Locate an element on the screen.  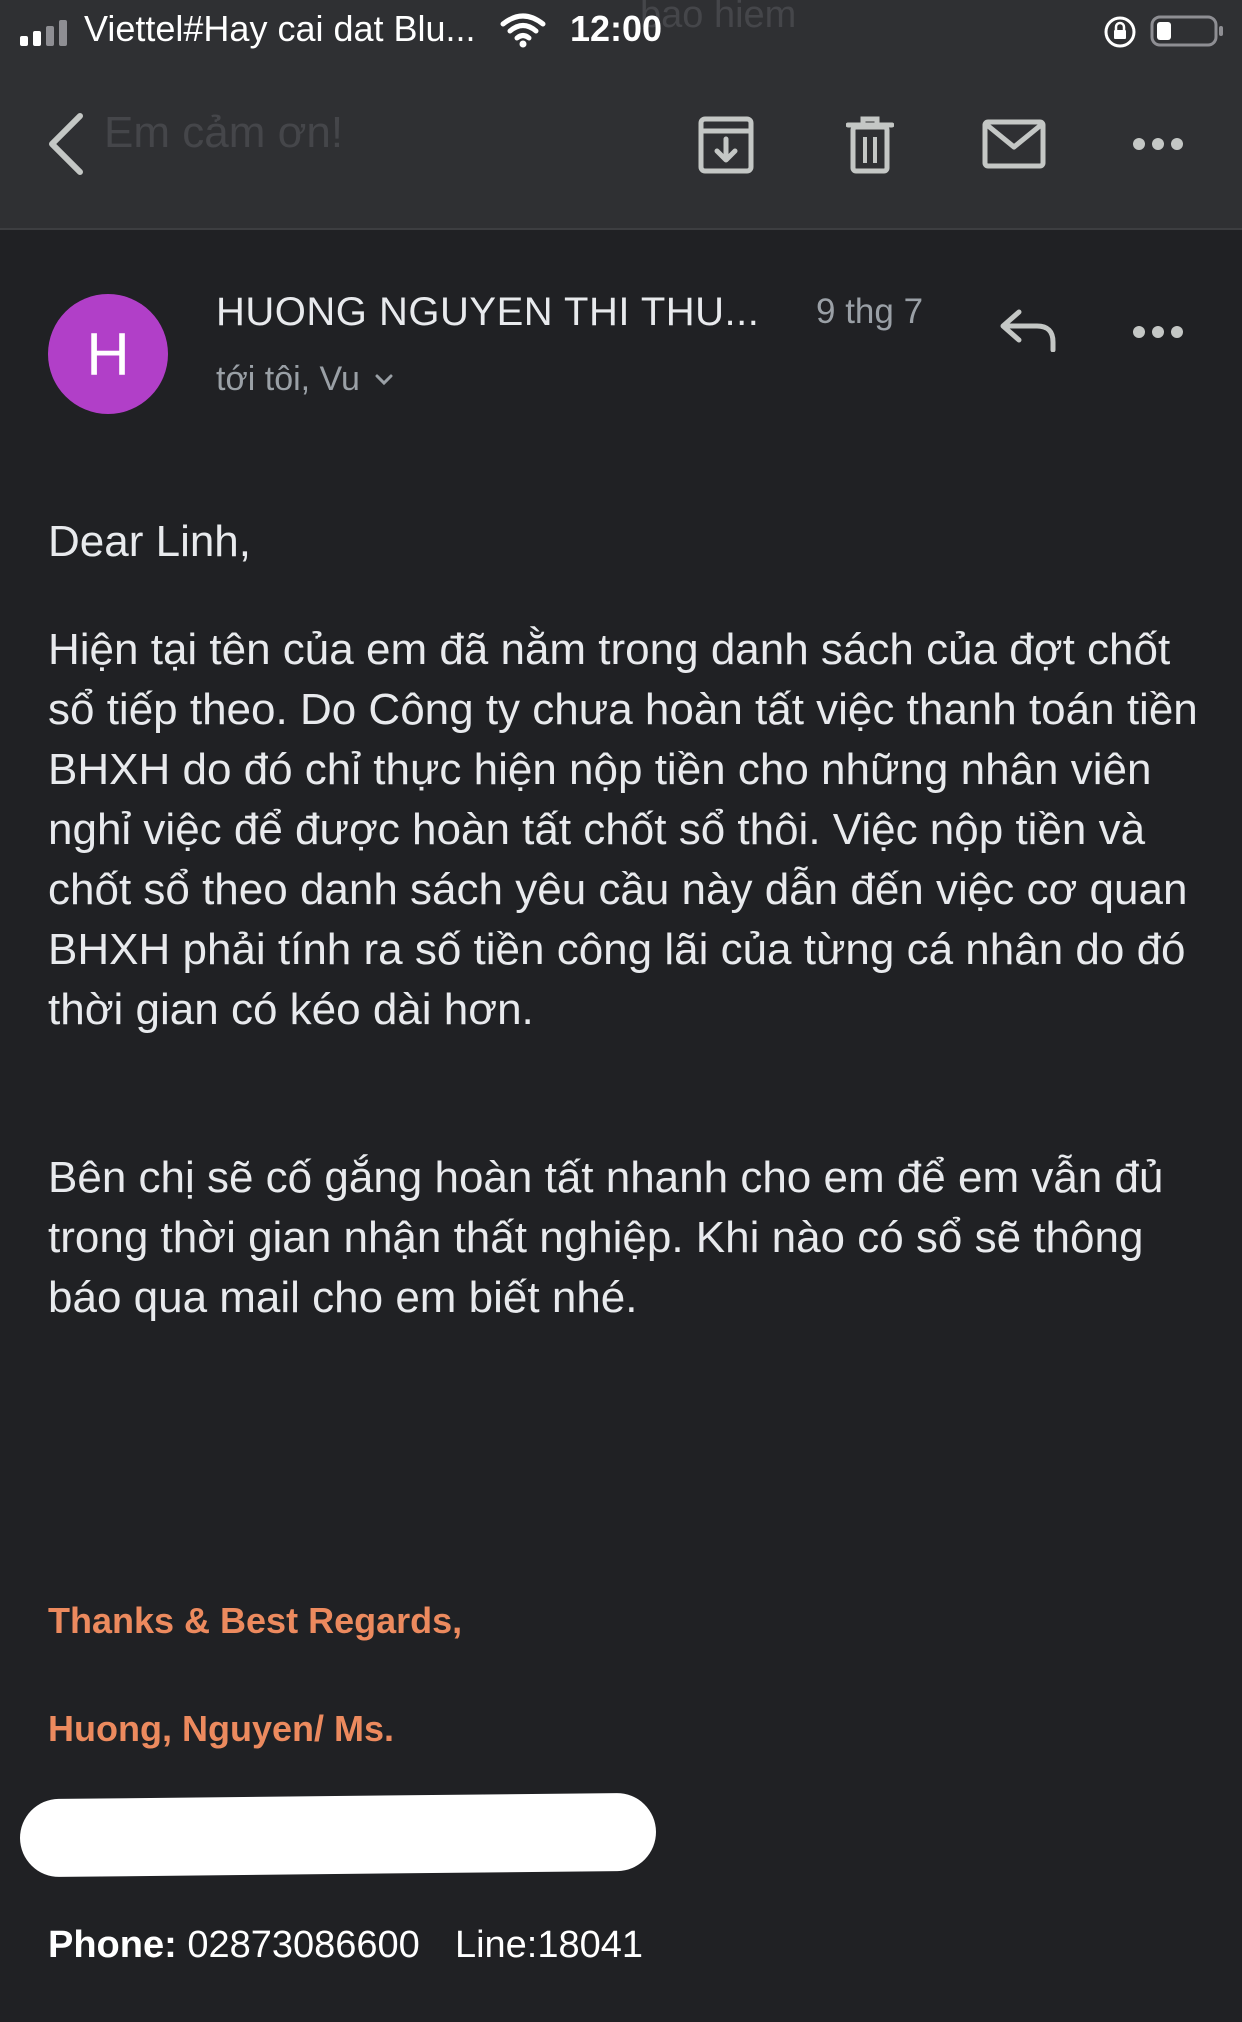
more-options-button is located at coordinates (1158, 144).